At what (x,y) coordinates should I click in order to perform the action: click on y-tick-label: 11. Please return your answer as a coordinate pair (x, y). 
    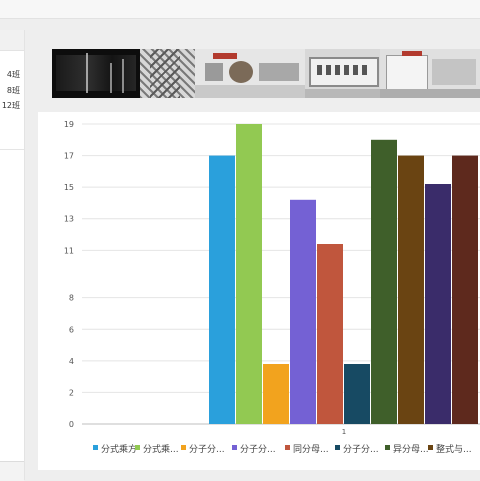
    Looking at the image, I should click on (69, 250).